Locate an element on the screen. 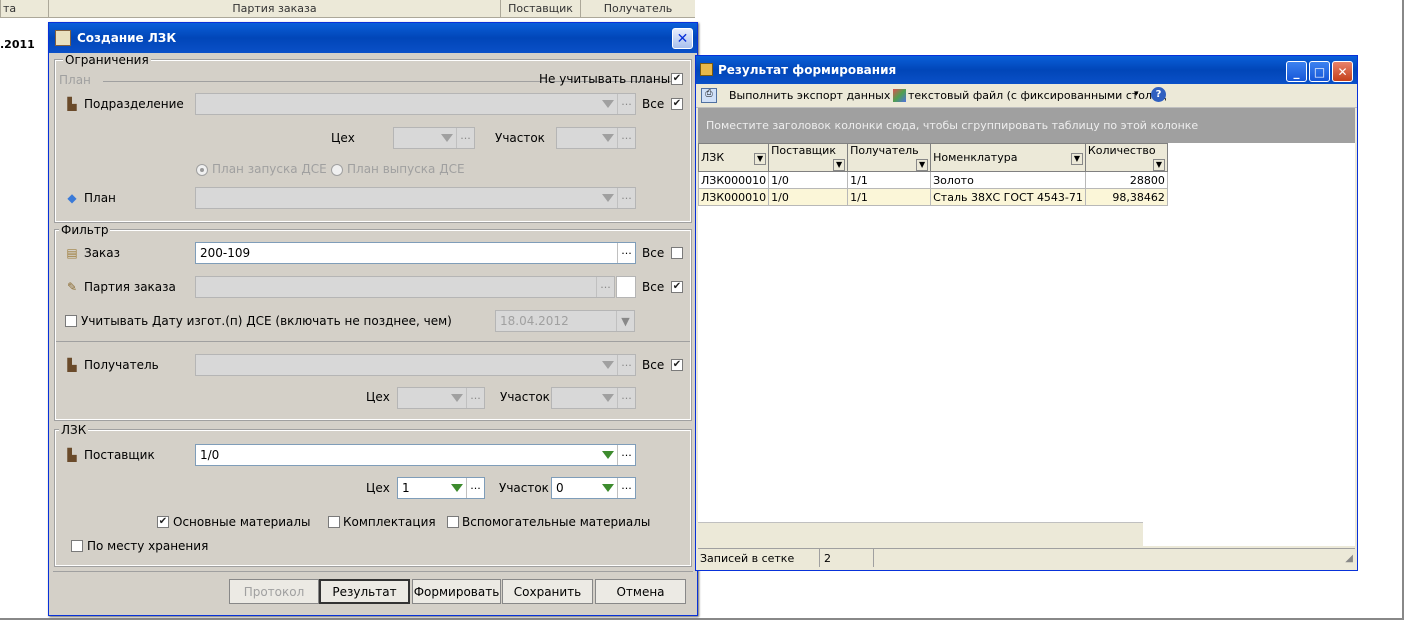  form-button: Формировать is located at coordinates (456, 591).